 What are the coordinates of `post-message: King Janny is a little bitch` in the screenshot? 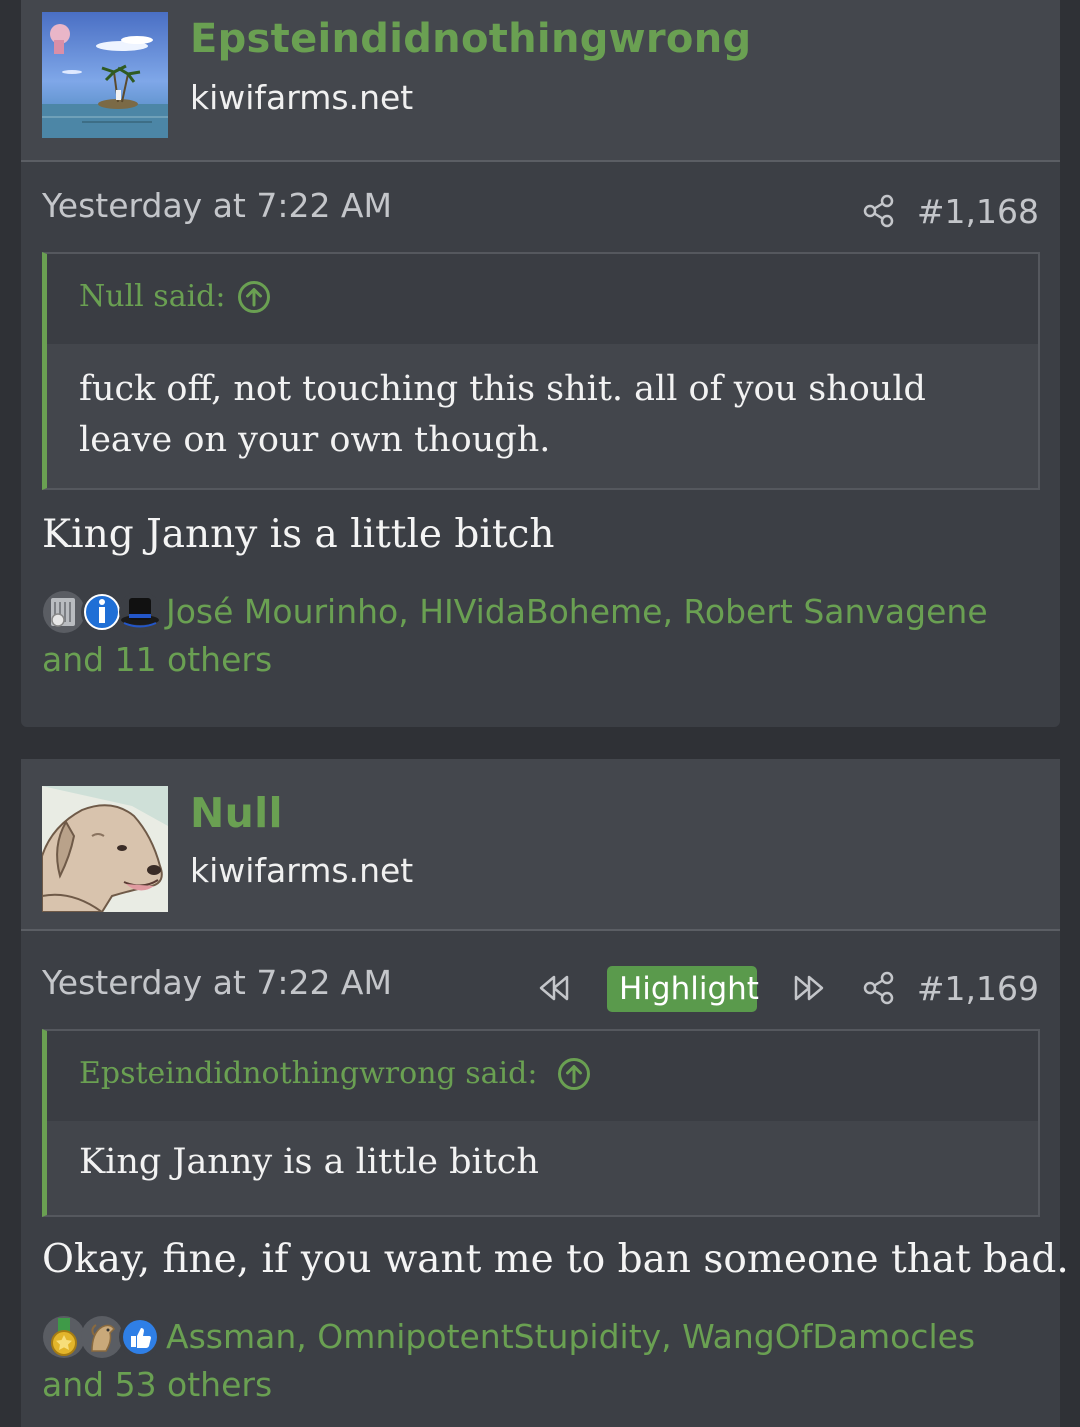 It's located at (298, 534).